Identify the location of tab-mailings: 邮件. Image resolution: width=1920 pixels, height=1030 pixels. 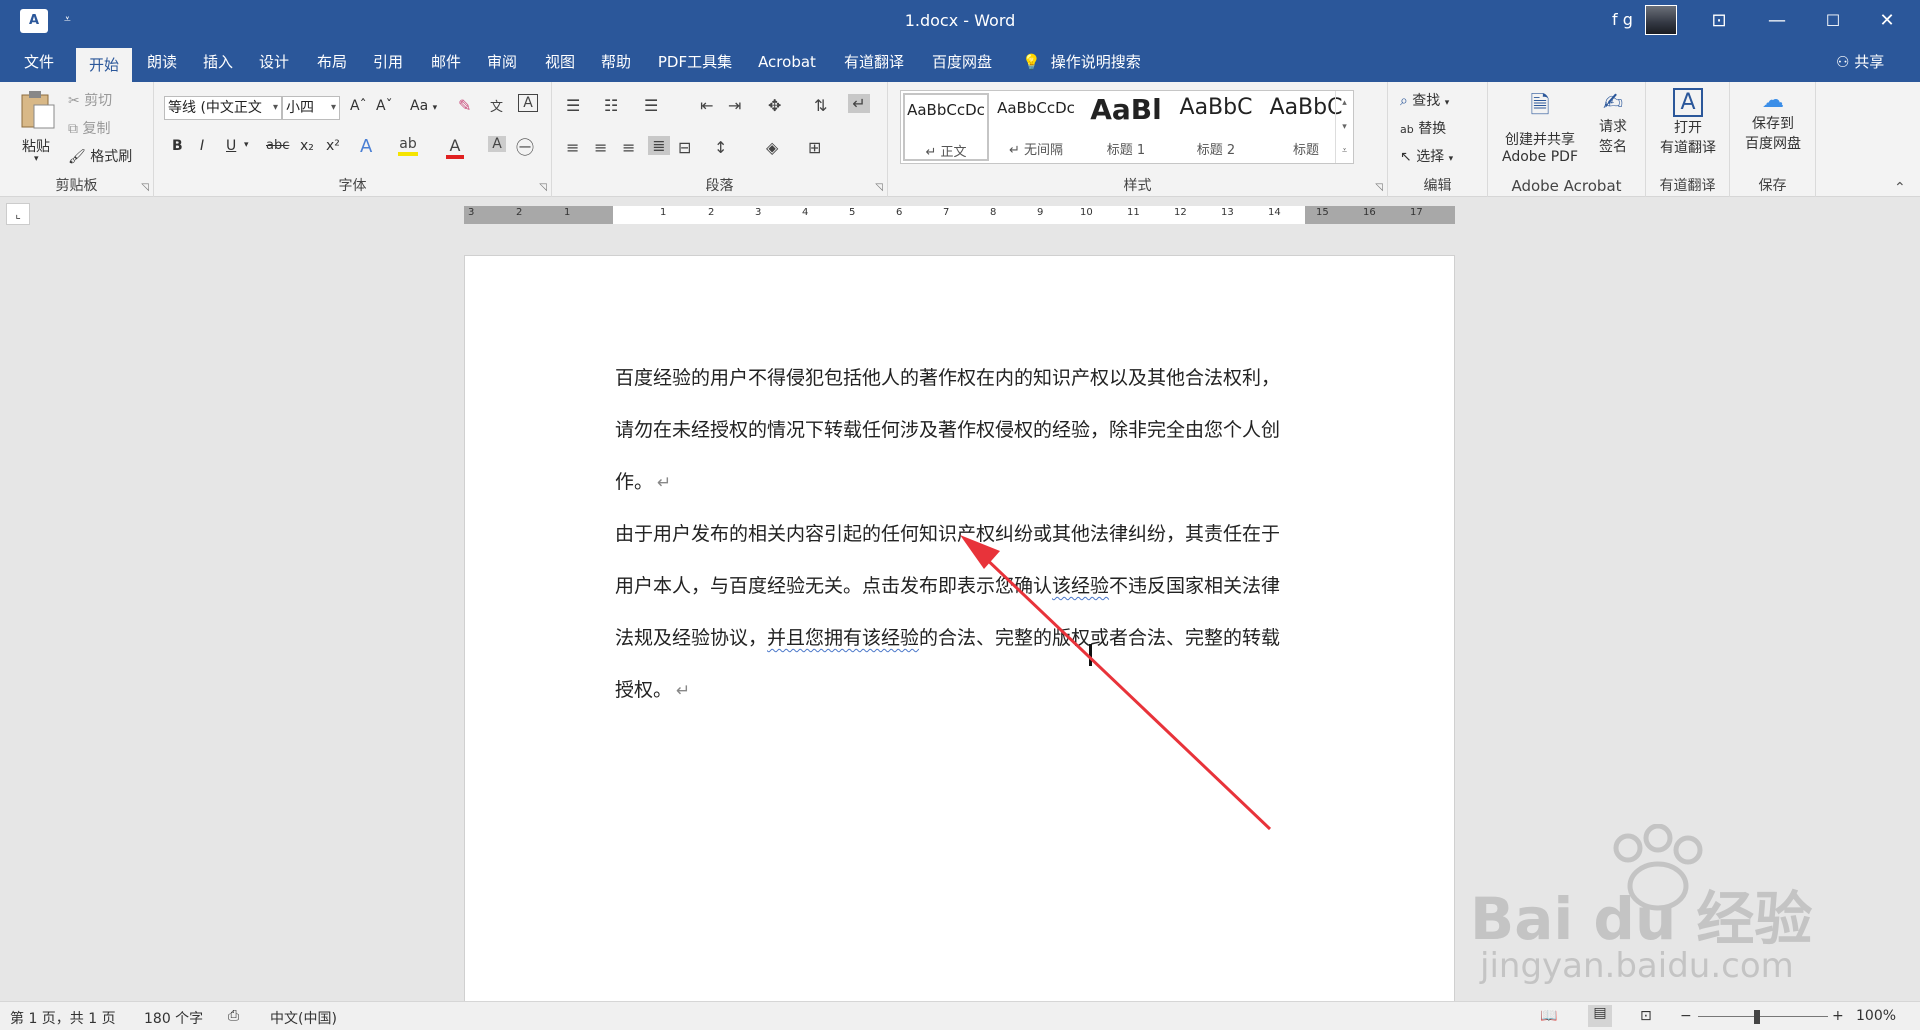
(446, 62).